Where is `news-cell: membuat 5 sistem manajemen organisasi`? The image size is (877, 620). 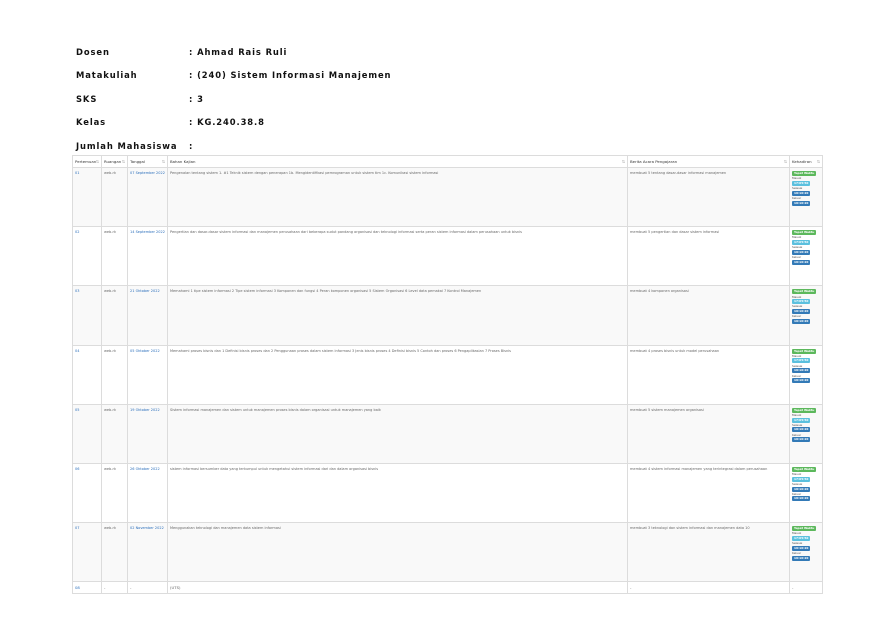 news-cell: membuat 5 sistem manajemen organisasi is located at coordinates (708, 433).